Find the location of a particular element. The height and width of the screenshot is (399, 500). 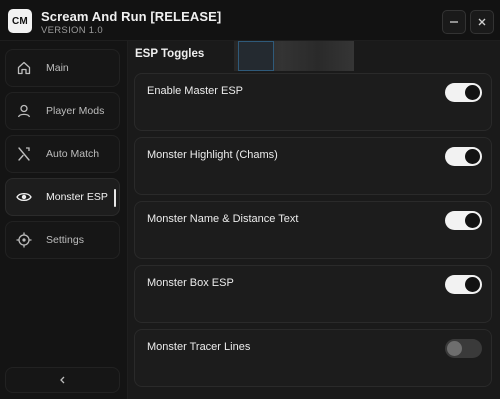

minus-icon is located at coordinates (454, 22).